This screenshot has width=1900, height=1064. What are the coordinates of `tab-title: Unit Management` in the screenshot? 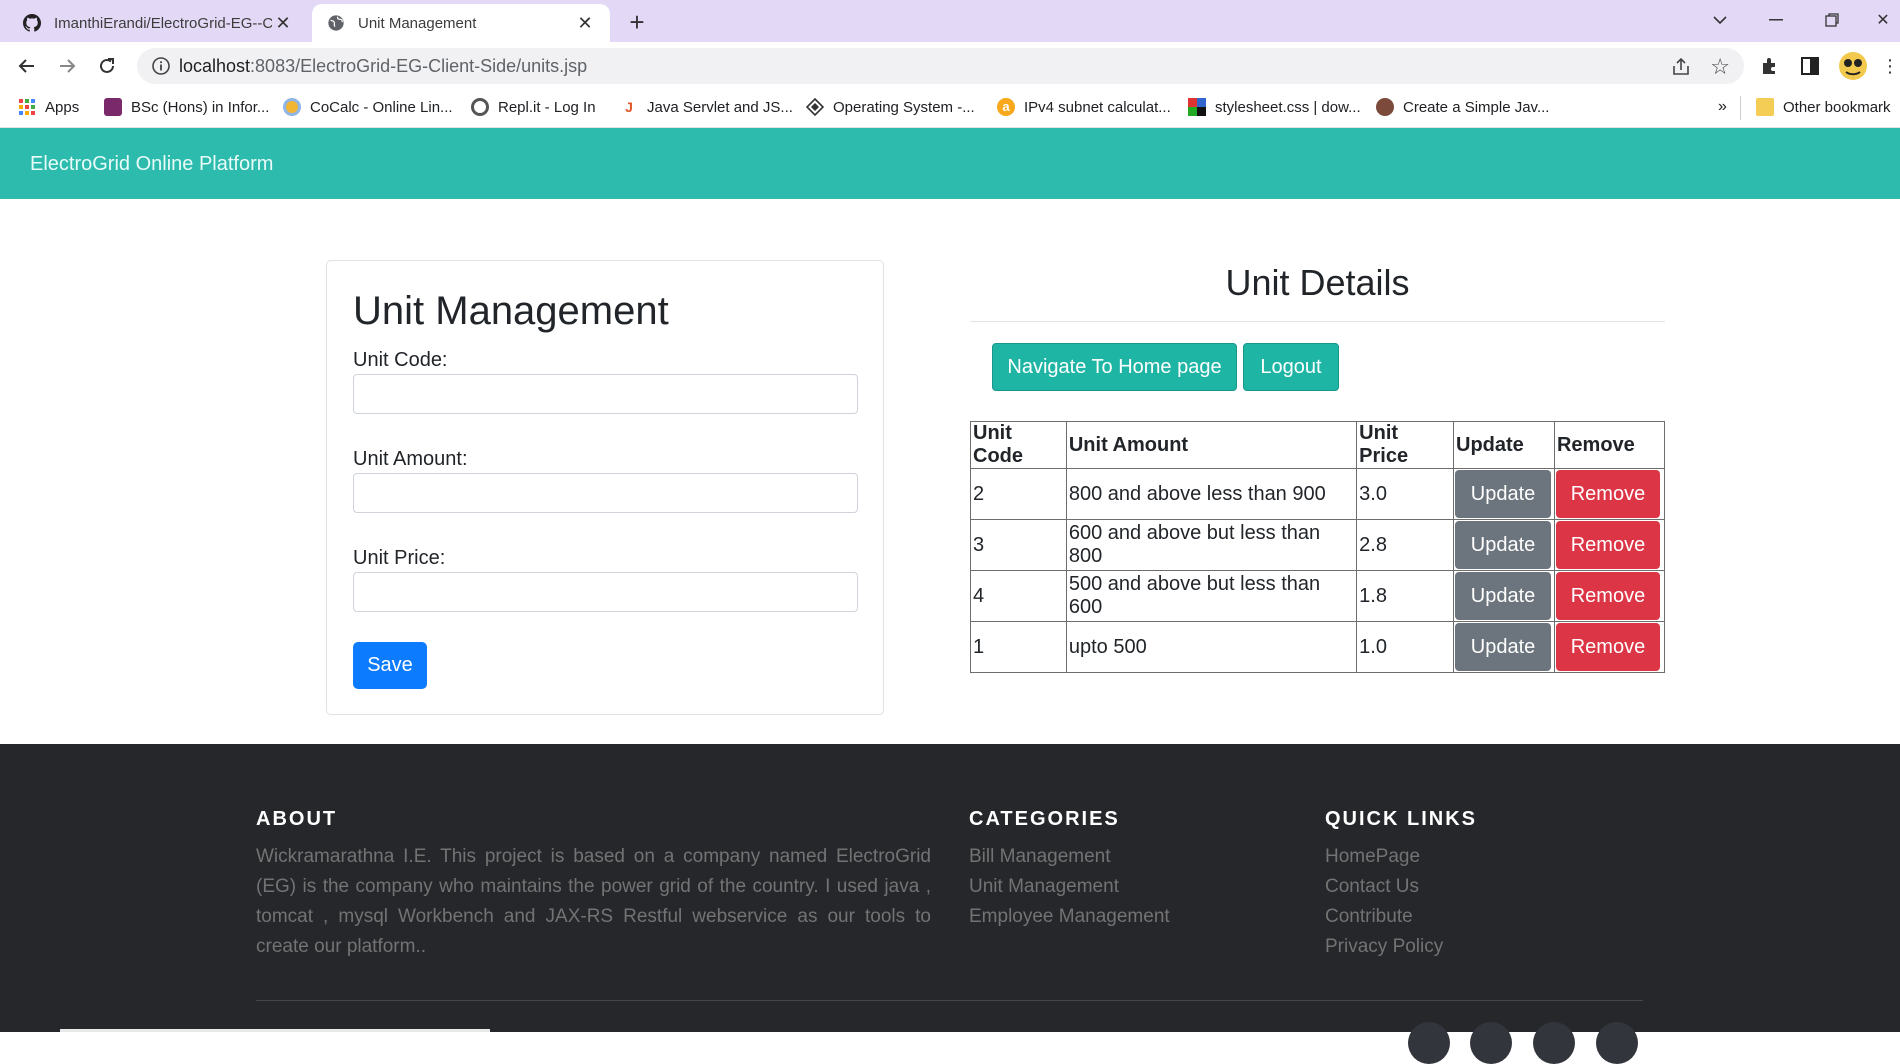 It's located at (417, 23).